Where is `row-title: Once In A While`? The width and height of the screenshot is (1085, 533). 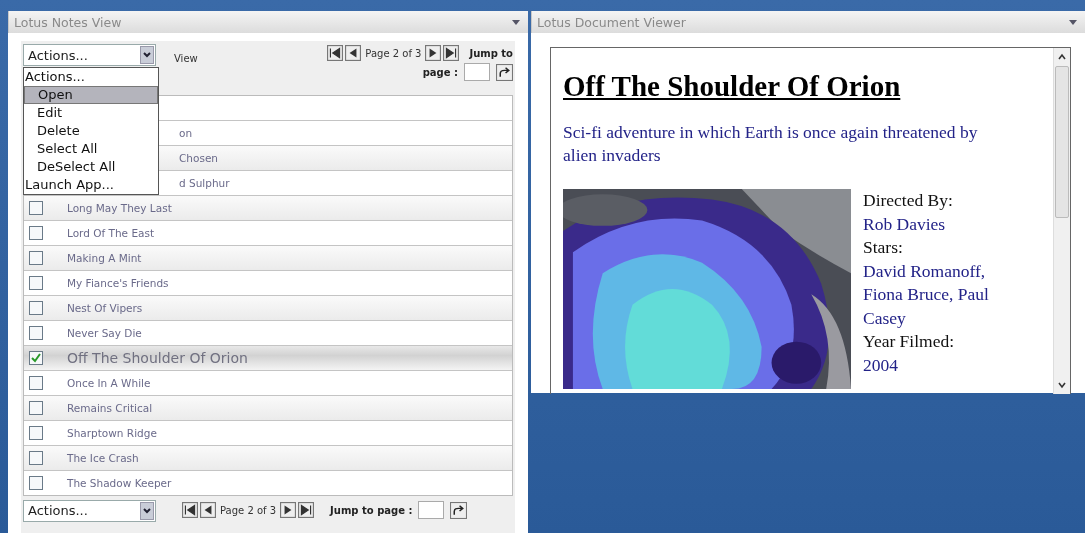 row-title: Once In A While is located at coordinates (109, 383).